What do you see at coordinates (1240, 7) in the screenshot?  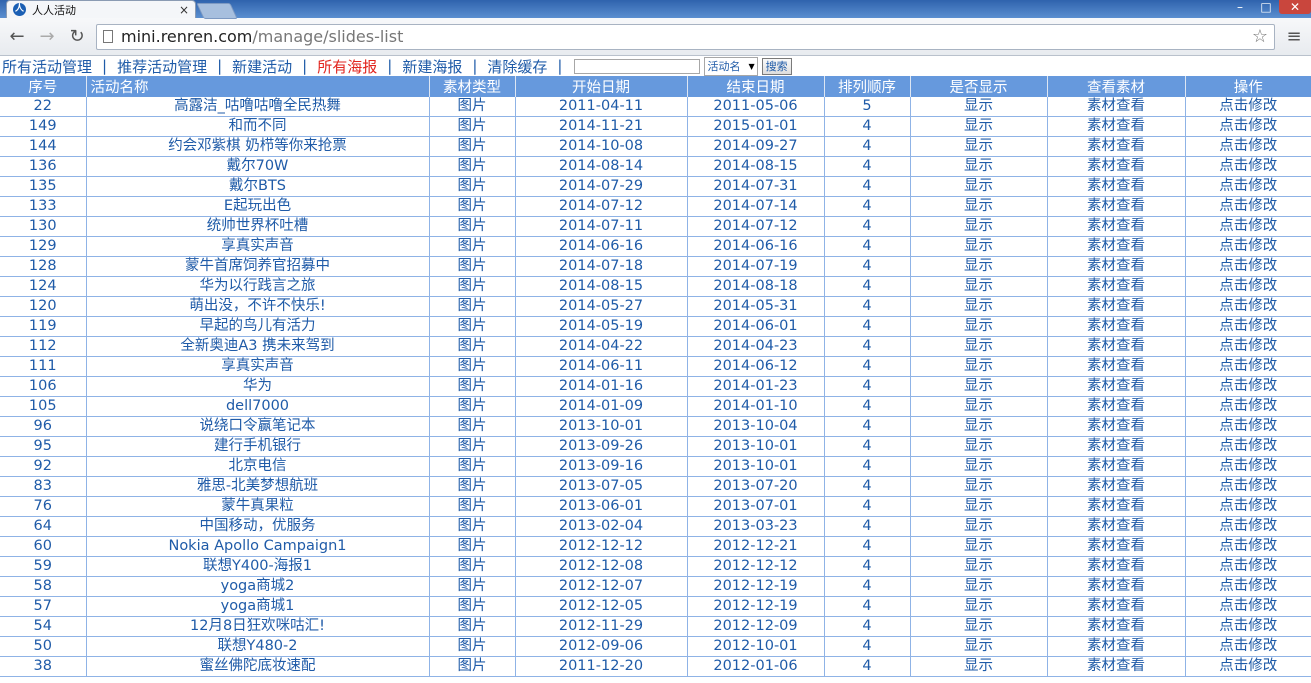 I see `minimize-icon: –` at bounding box center [1240, 7].